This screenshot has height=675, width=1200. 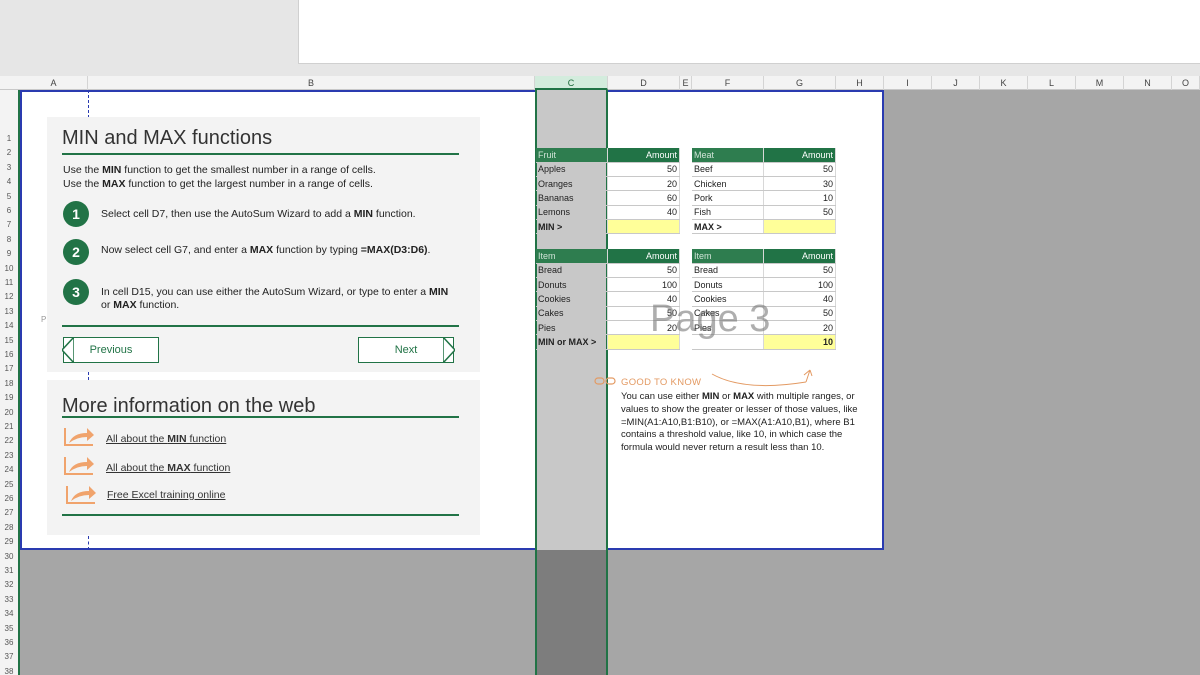 What do you see at coordinates (9, 311) in the screenshot?
I see `row-header: 13` at bounding box center [9, 311].